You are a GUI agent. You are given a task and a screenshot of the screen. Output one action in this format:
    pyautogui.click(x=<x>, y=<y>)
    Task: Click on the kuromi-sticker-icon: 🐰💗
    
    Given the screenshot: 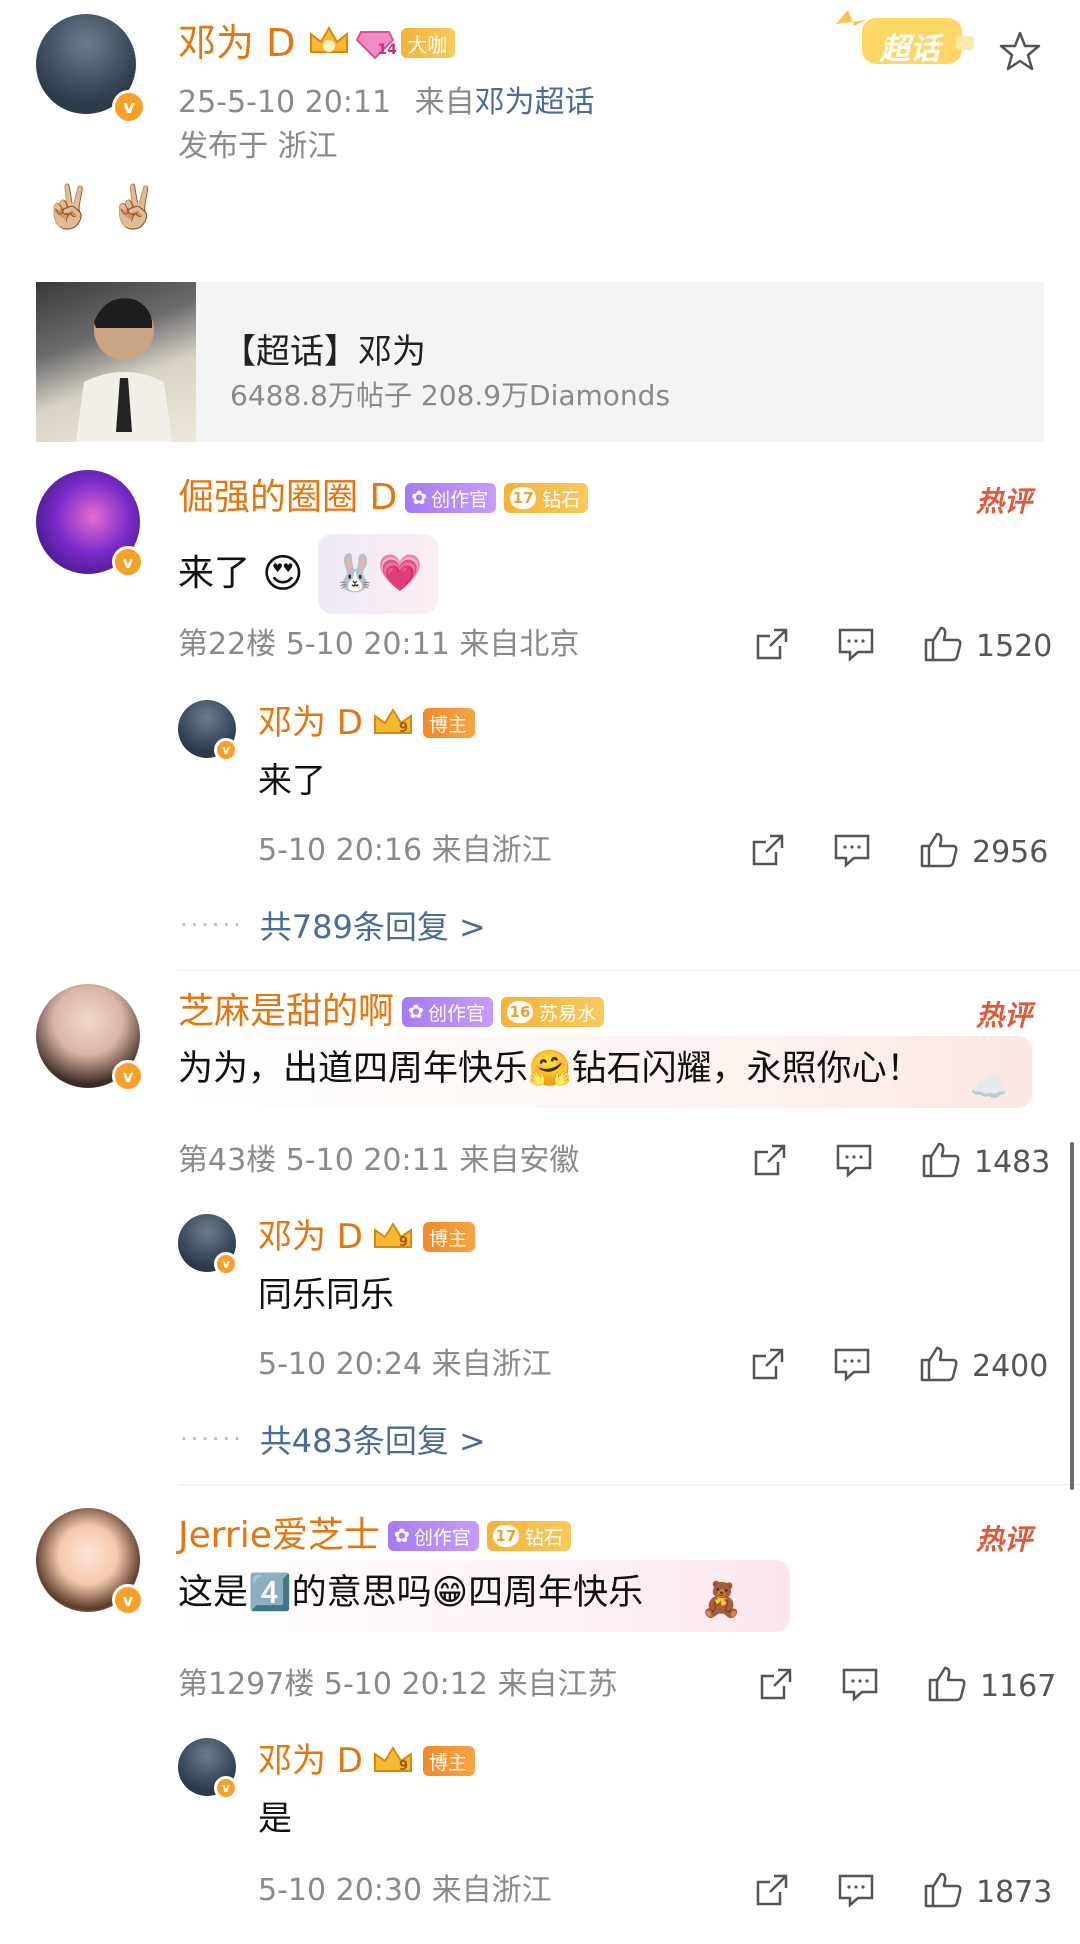 What is the action you would take?
    pyautogui.click(x=377, y=574)
    